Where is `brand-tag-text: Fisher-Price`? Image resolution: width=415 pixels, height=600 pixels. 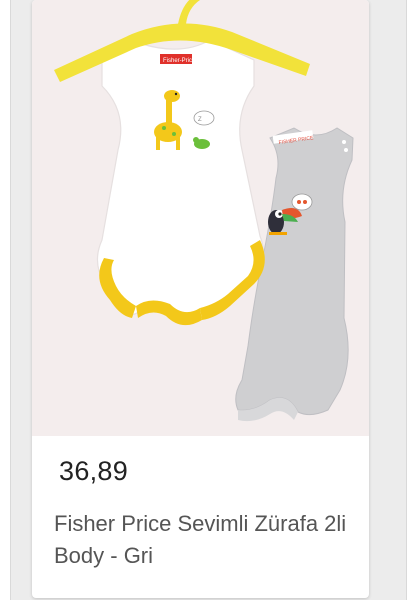
brand-tag-text: Fisher-Price is located at coordinates (179, 61).